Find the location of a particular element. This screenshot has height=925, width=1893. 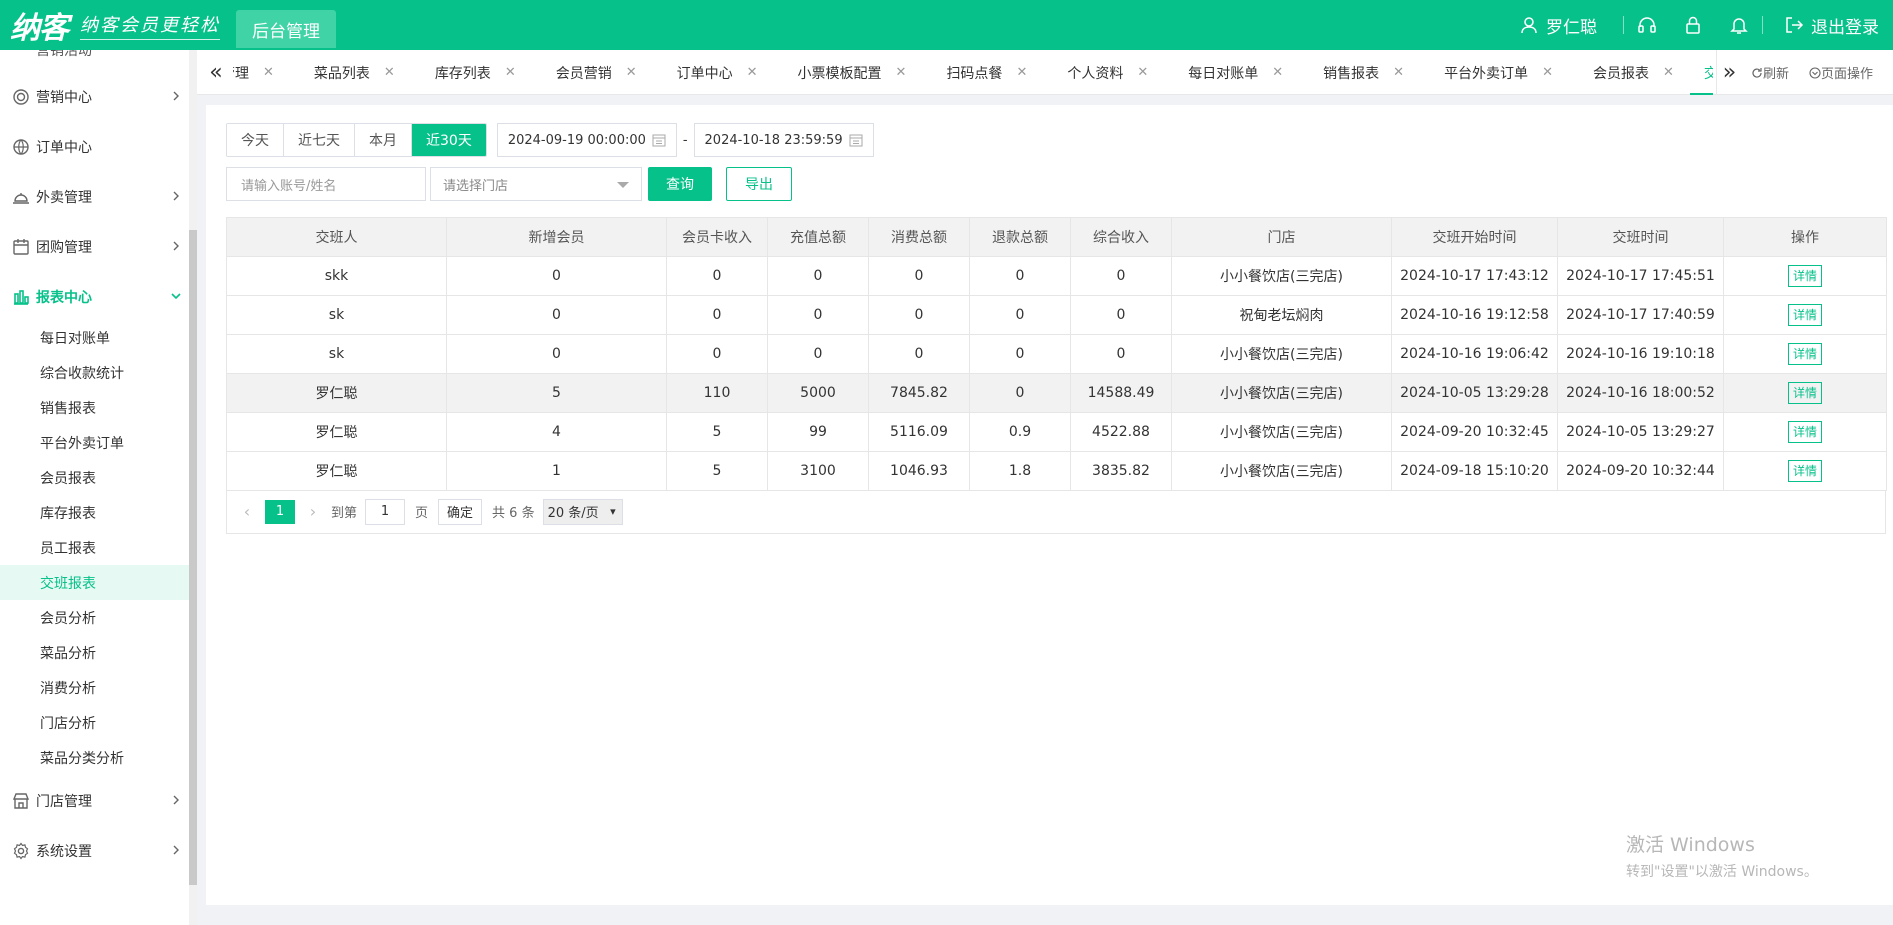

sidebar-item-stores: 门店管理 is located at coordinates (94, 801).